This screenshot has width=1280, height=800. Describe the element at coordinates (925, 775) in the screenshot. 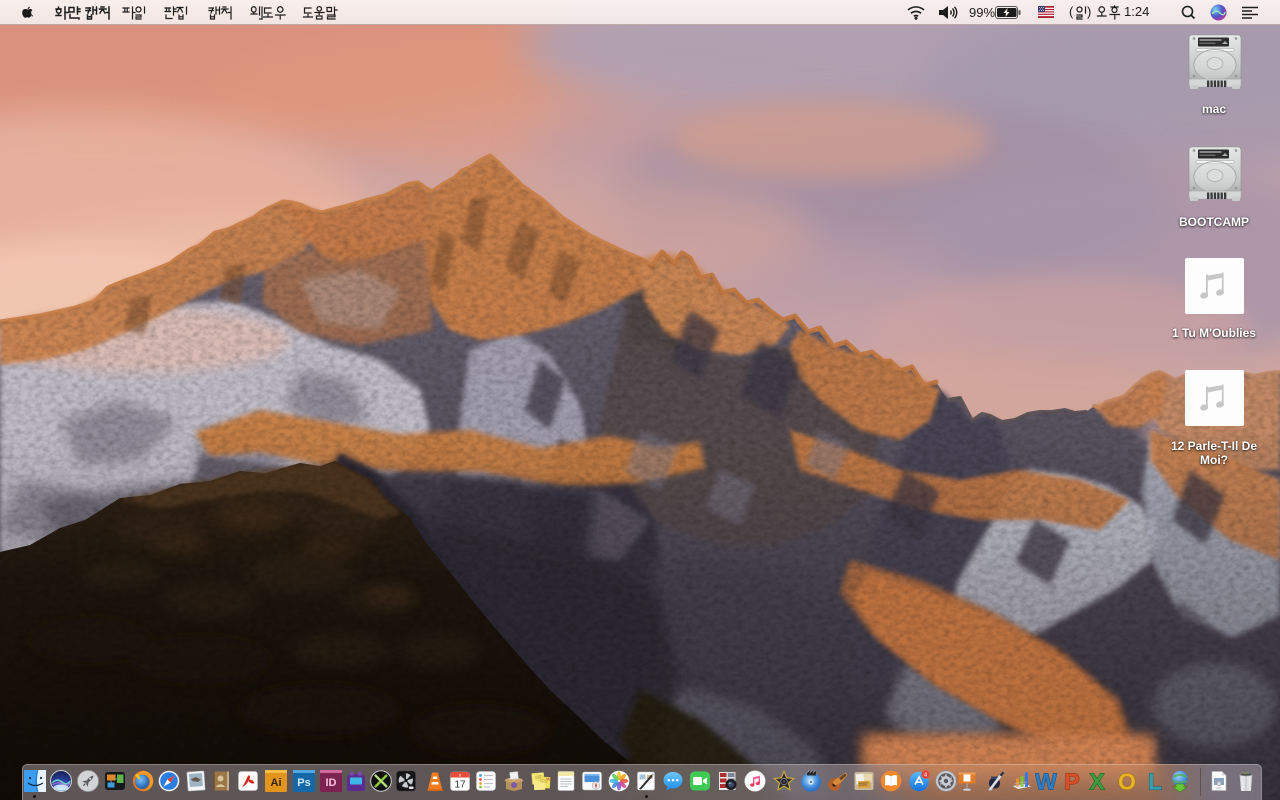

I see `svg-text: 4` at that location.